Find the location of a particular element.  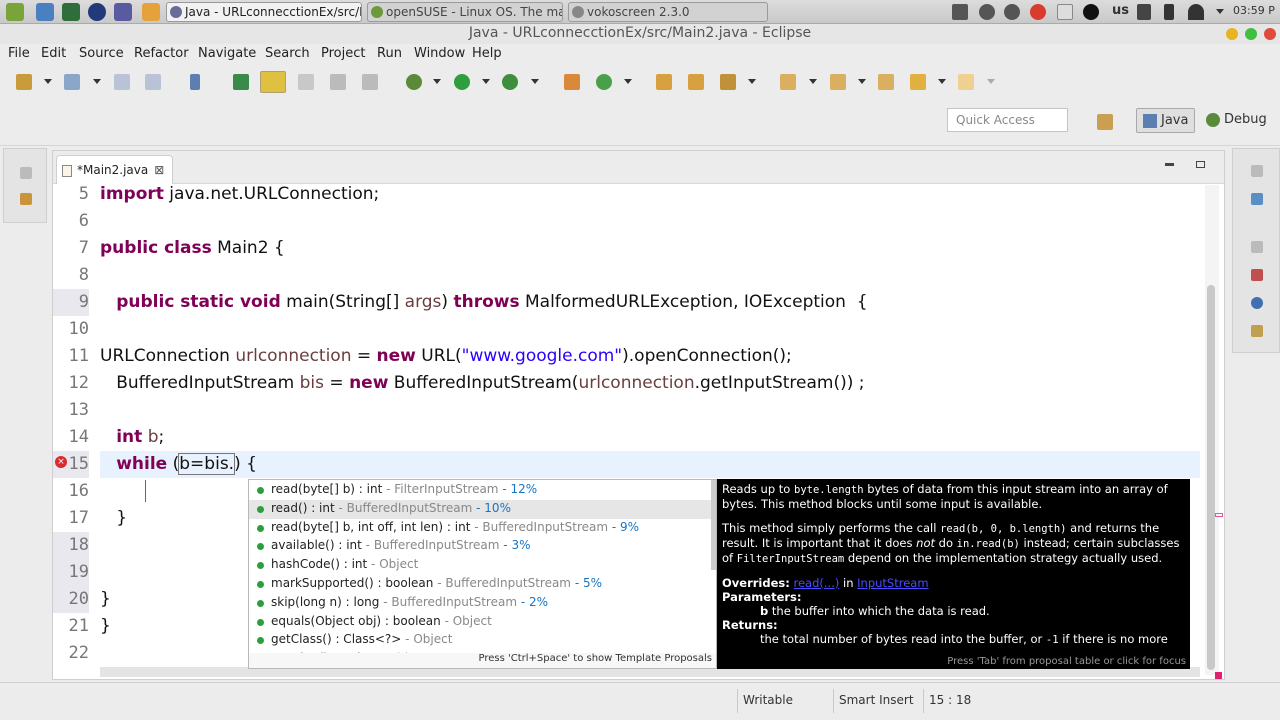

menu-search: Search is located at coordinates (287, 53).